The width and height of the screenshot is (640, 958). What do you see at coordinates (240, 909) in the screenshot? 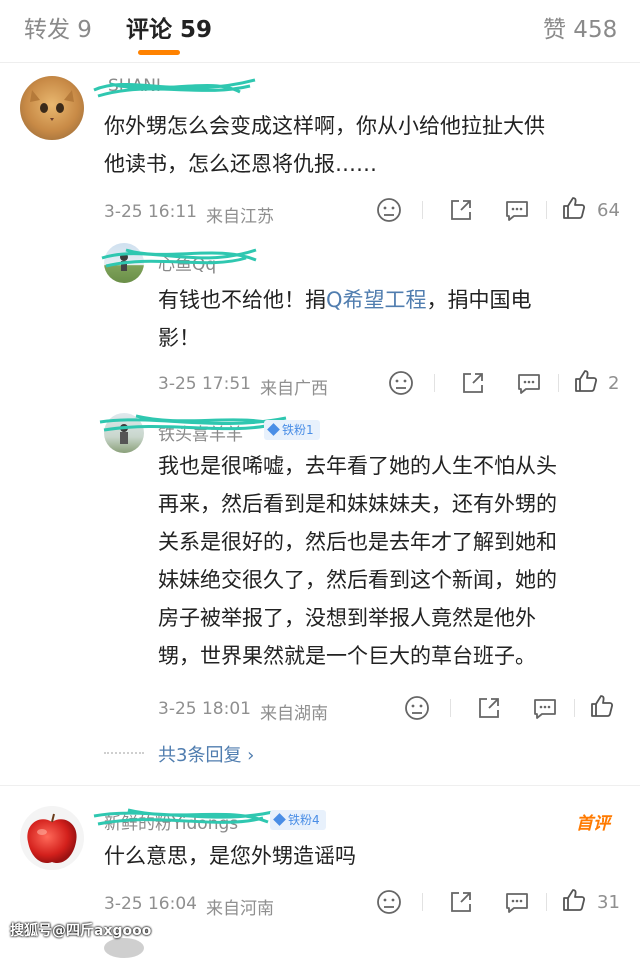
I see `comment-location: 来自河南` at bounding box center [240, 909].